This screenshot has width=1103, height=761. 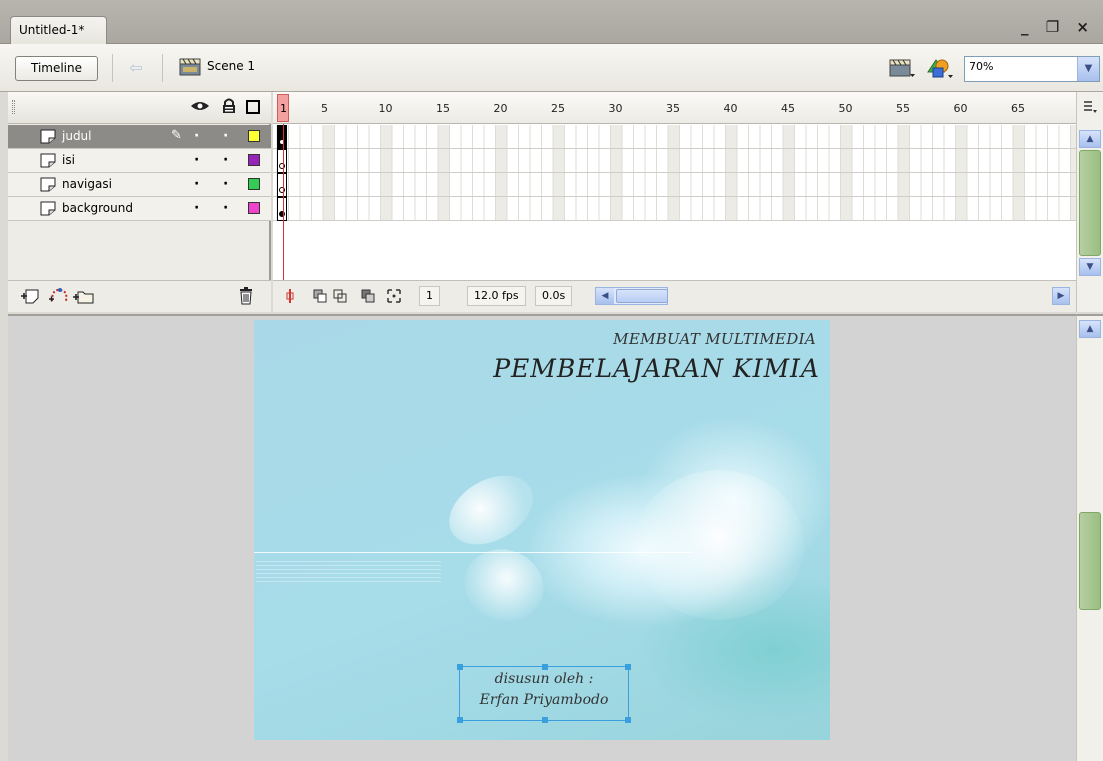 I want to click on frame-number: 35, so click(x=673, y=108).